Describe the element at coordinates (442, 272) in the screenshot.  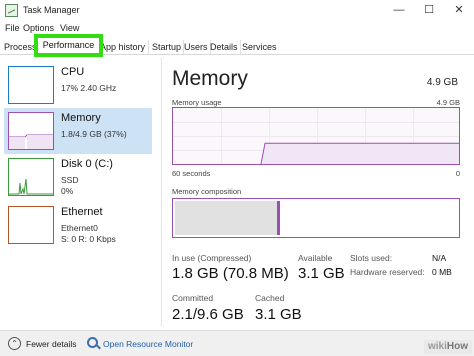
I see `hardware-reserved-value: 0 MB` at that location.